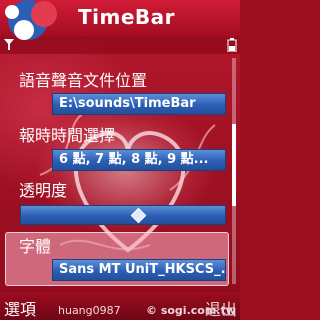 This screenshot has height=320, width=320. I want to click on transparency-slider, so click(123, 215).